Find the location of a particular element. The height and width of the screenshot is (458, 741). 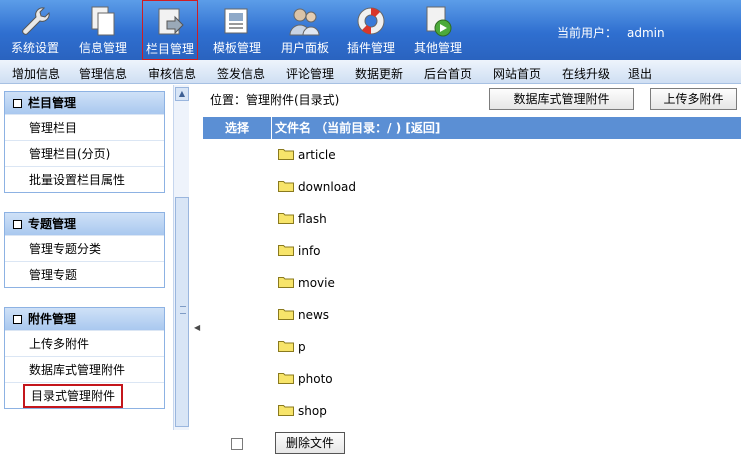

sidebar-group-columns: 栏目管理 管理栏目 管理栏目(分页) 批量设置栏目属性 is located at coordinates (84, 142).